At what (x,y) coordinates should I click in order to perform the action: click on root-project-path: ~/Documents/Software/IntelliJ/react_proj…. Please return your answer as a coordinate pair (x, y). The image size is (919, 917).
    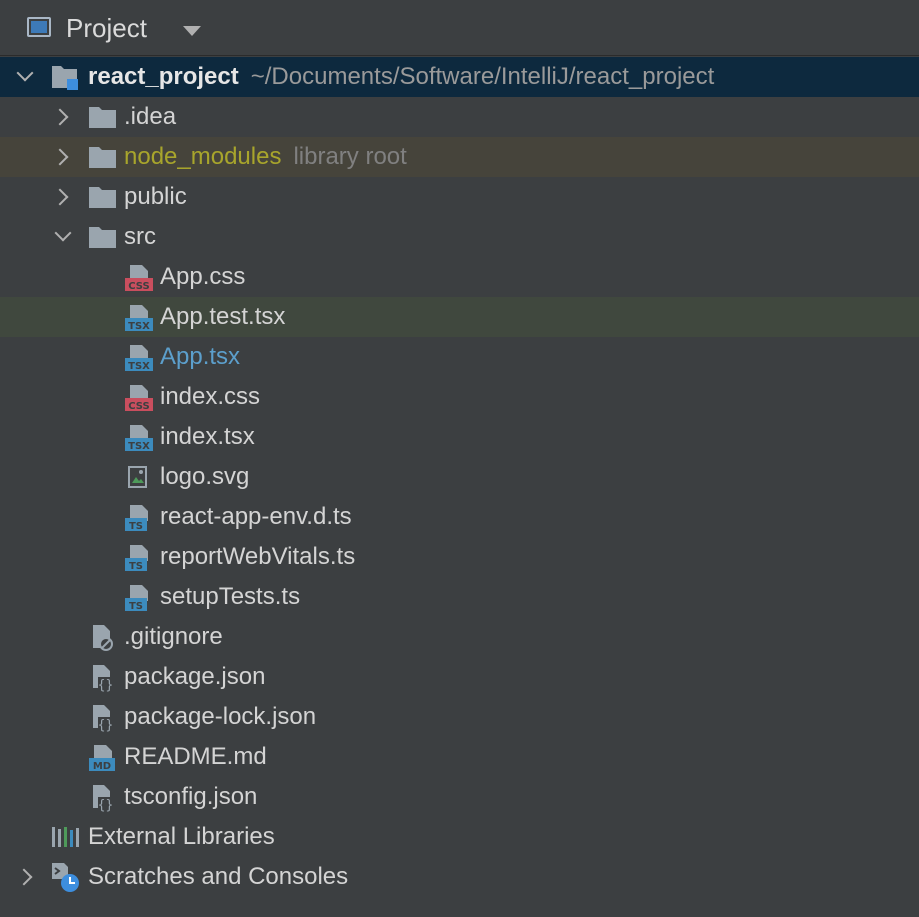
    Looking at the image, I should click on (482, 76).